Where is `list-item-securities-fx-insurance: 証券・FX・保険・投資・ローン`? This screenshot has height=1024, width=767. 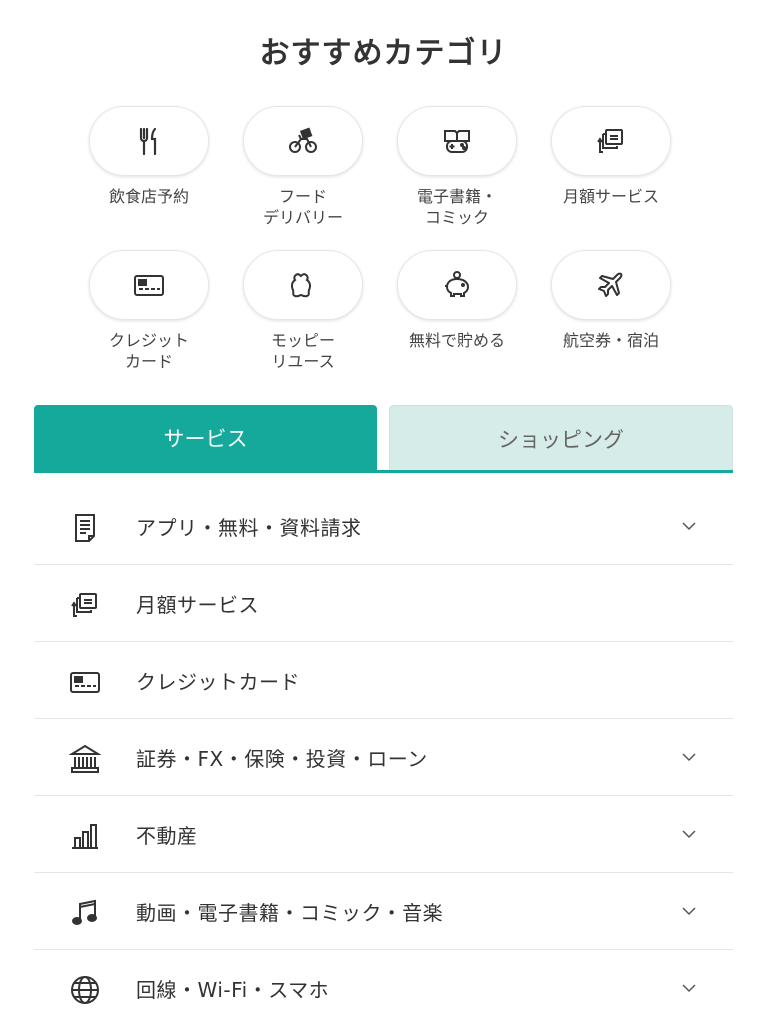 list-item-securities-fx-insurance: 証券・FX・保険・投資・ローン is located at coordinates (383, 757).